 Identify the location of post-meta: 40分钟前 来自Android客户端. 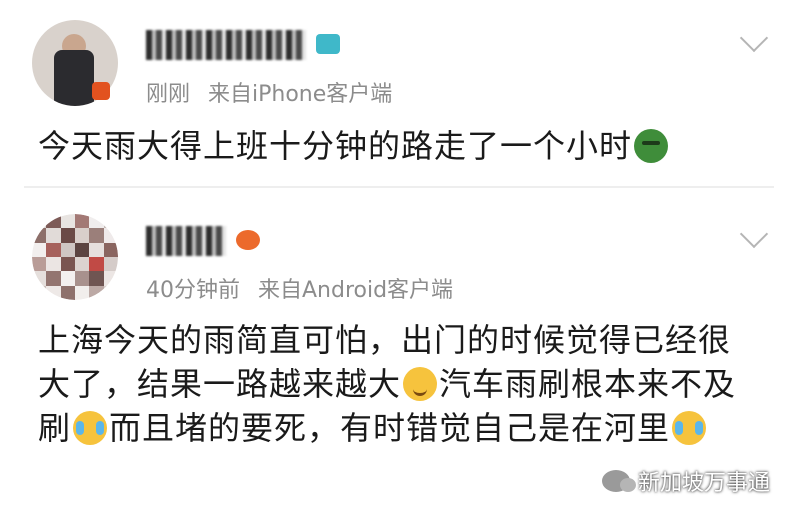
(299, 288).